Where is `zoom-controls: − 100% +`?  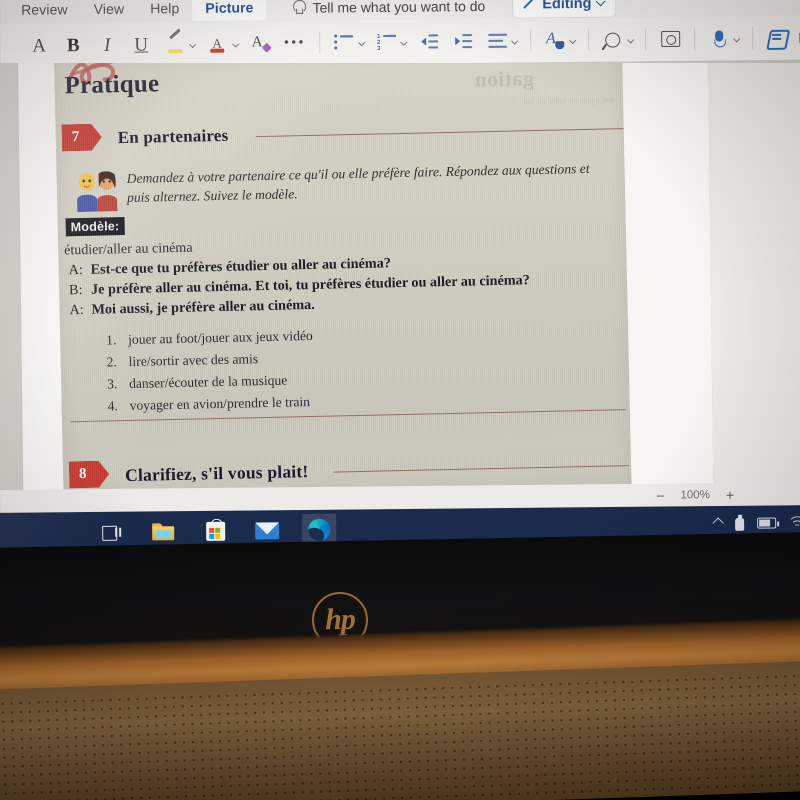 zoom-controls: − 100% + is located at coordinates (695, 495).